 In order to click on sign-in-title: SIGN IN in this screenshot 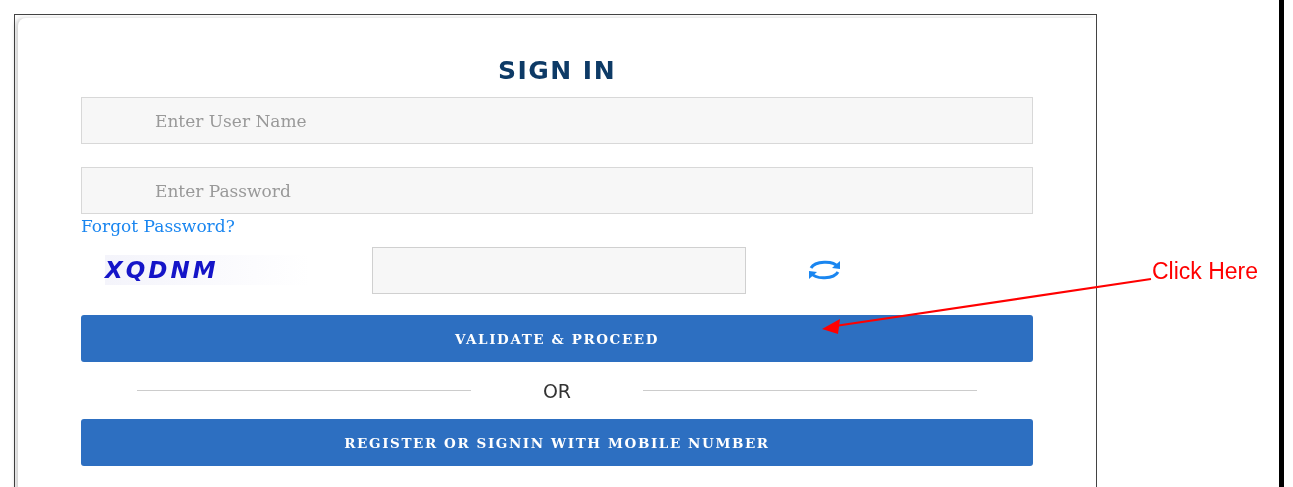, I will do `click(557, 71)`.